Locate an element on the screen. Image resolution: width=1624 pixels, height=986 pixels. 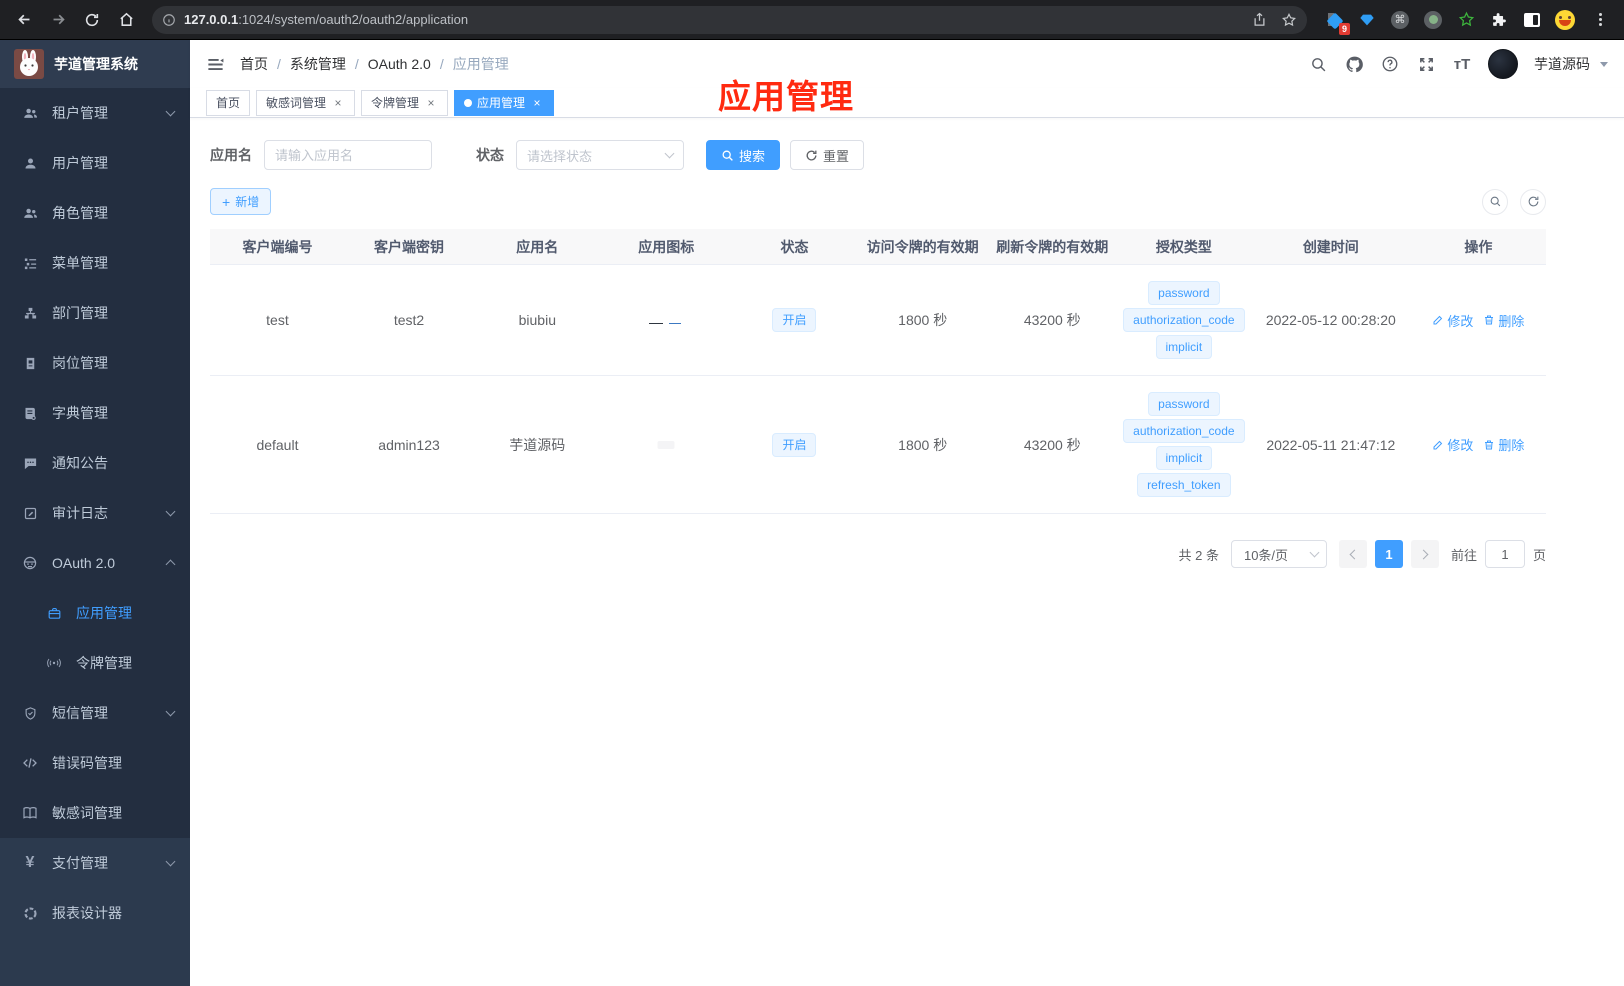
col-client-secret: 客户端密钥 is located at coordinates (409, 246).